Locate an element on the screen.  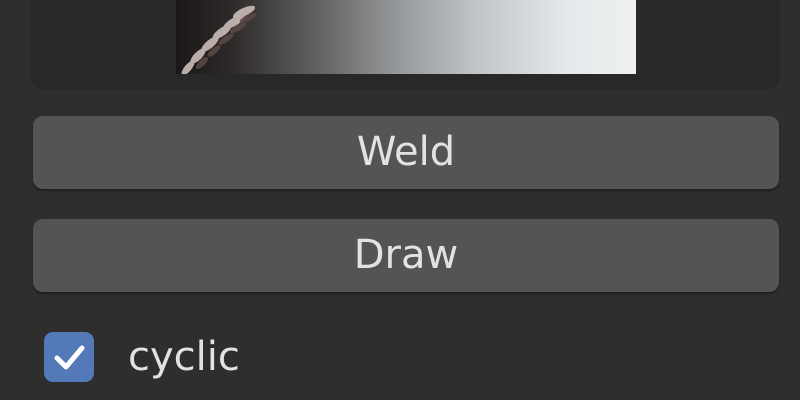
cyclic-option: cyclic is located at coordinates (142, 357).